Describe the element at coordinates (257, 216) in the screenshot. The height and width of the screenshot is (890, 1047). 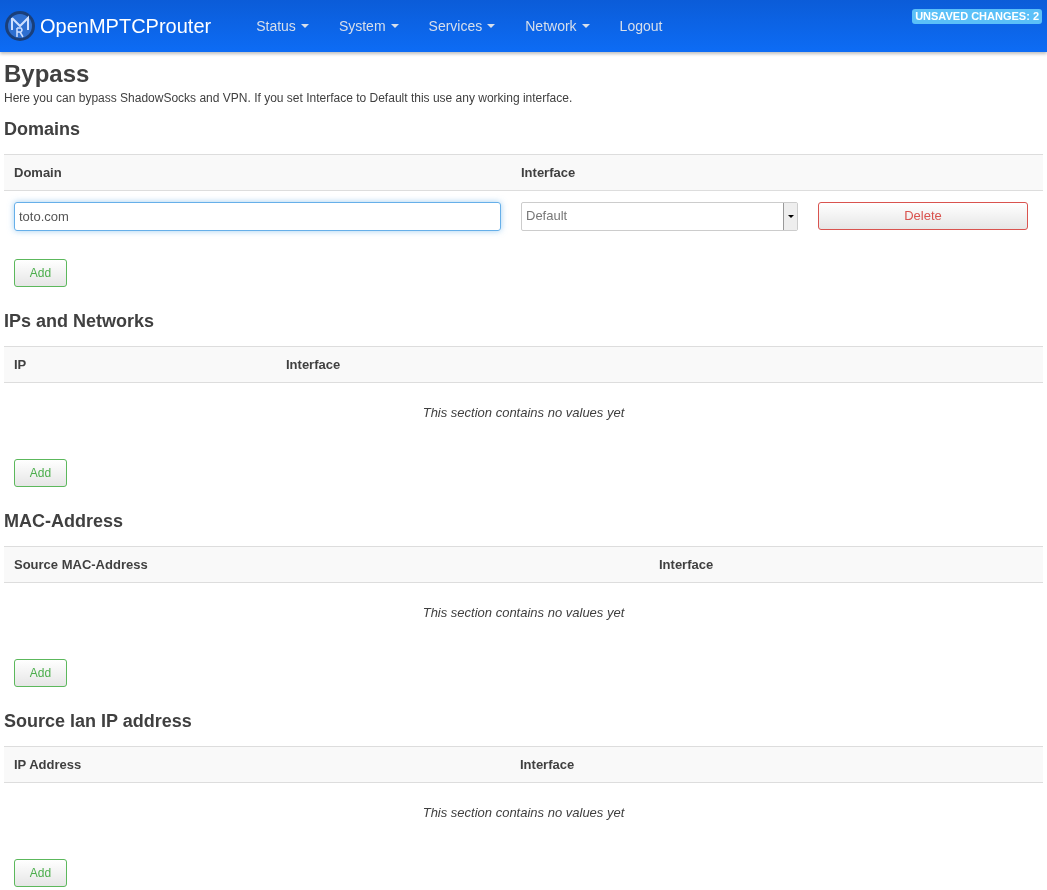
I see `domain-input: toto.com` at that location.